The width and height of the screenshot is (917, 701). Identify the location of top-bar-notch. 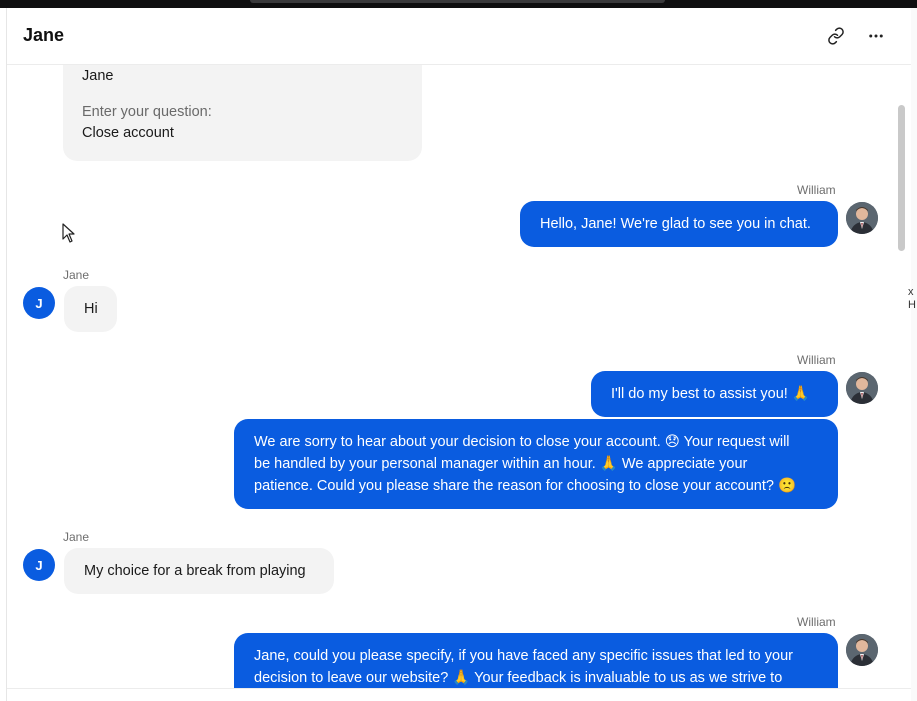
(457, 1).